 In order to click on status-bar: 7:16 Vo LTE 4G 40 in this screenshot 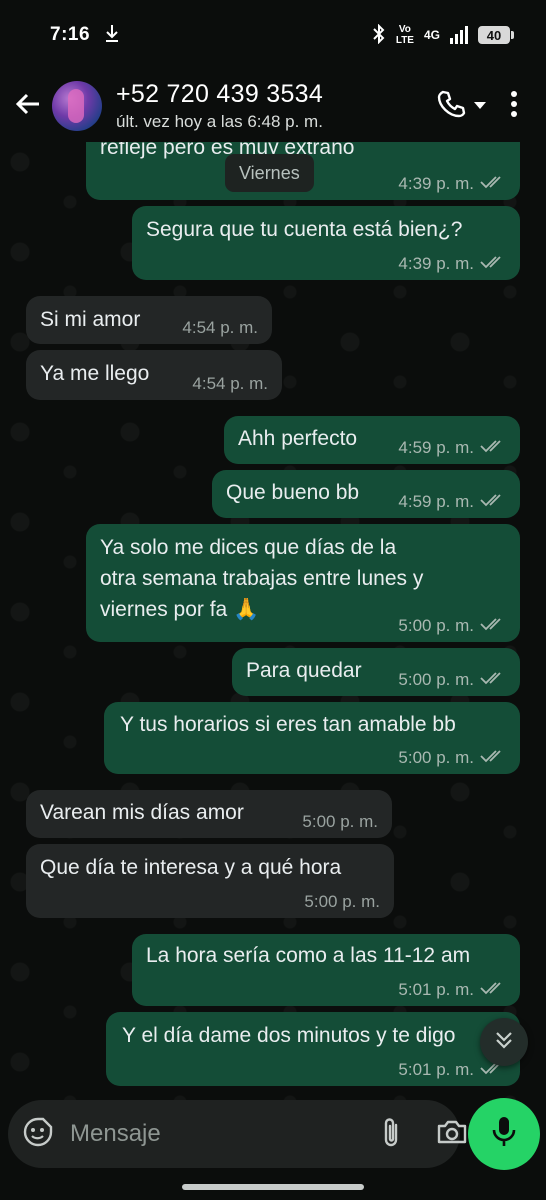, I will do `click(273, 35)`.